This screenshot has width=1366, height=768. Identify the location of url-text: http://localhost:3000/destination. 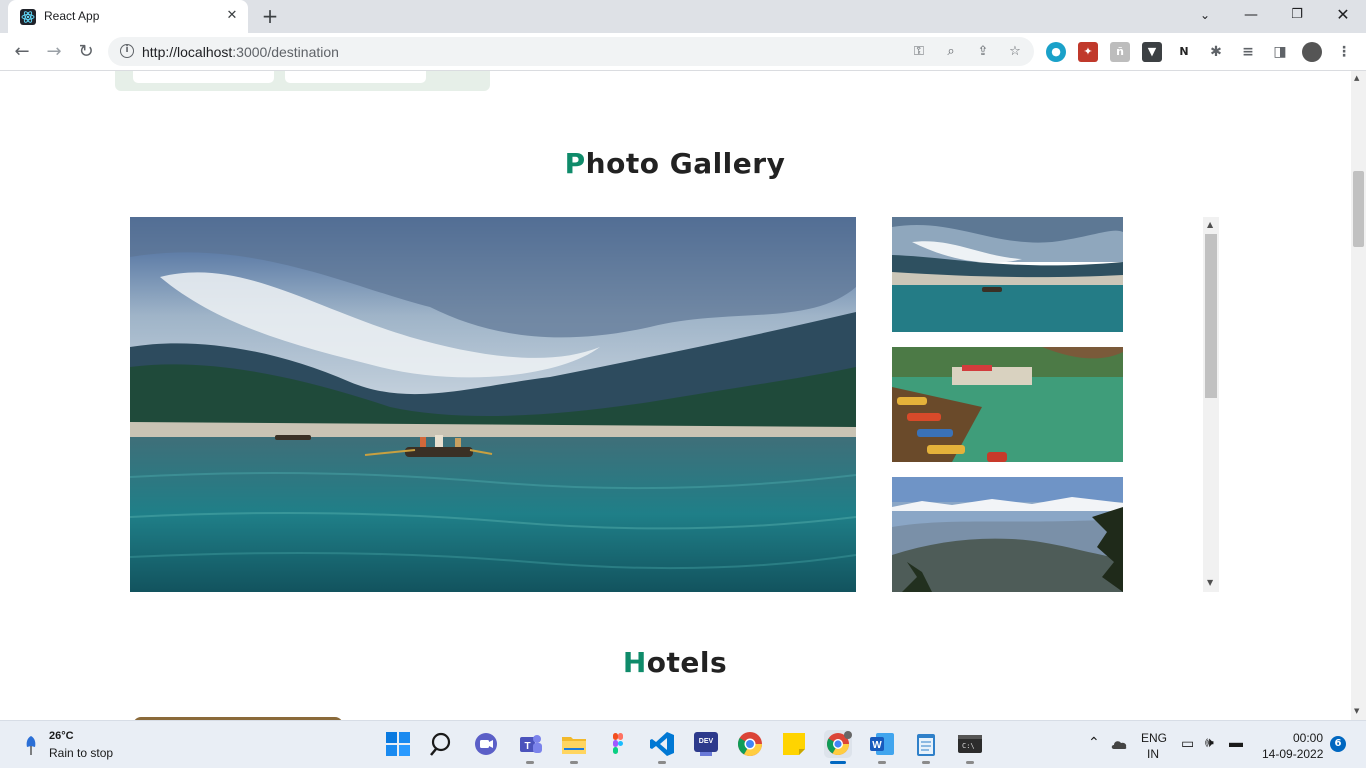
(240, 52).